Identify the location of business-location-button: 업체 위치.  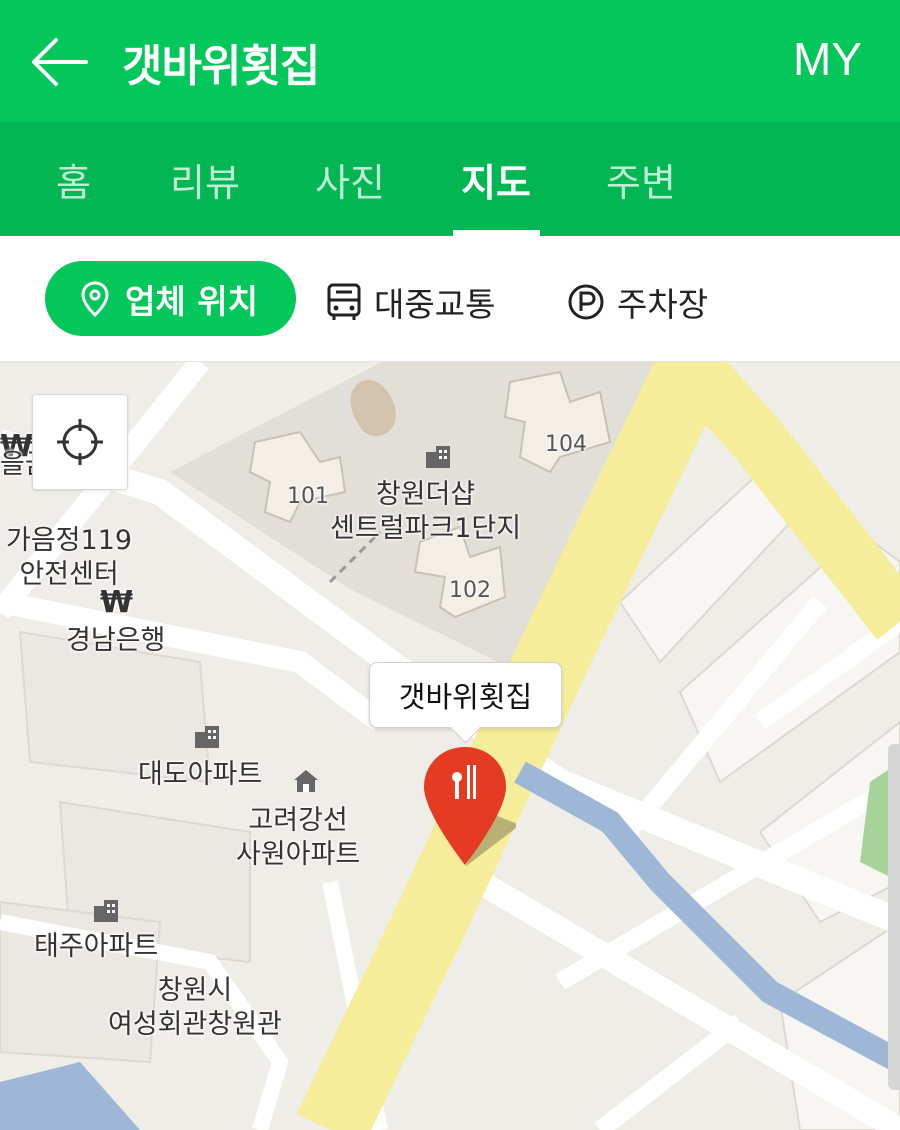
(170, 298).